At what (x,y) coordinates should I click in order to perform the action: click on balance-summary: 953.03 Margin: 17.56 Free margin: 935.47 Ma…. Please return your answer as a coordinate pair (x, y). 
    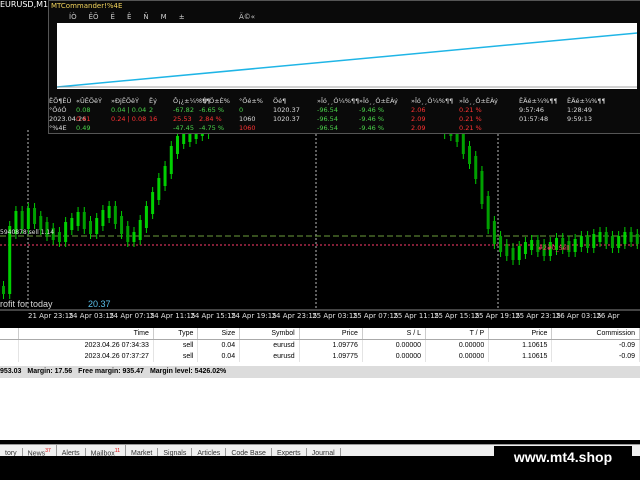
    Looking at the image, I should click on (320, 372).